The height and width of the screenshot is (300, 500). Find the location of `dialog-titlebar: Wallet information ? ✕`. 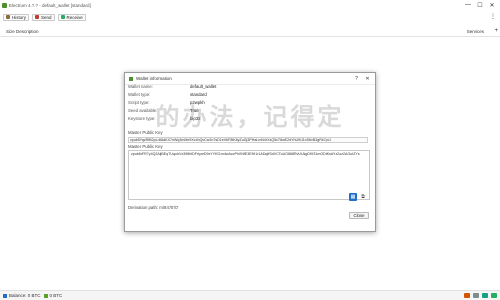

dialog-titlebar: Wallet information ? ✕ is located at coordinates (250, 79).